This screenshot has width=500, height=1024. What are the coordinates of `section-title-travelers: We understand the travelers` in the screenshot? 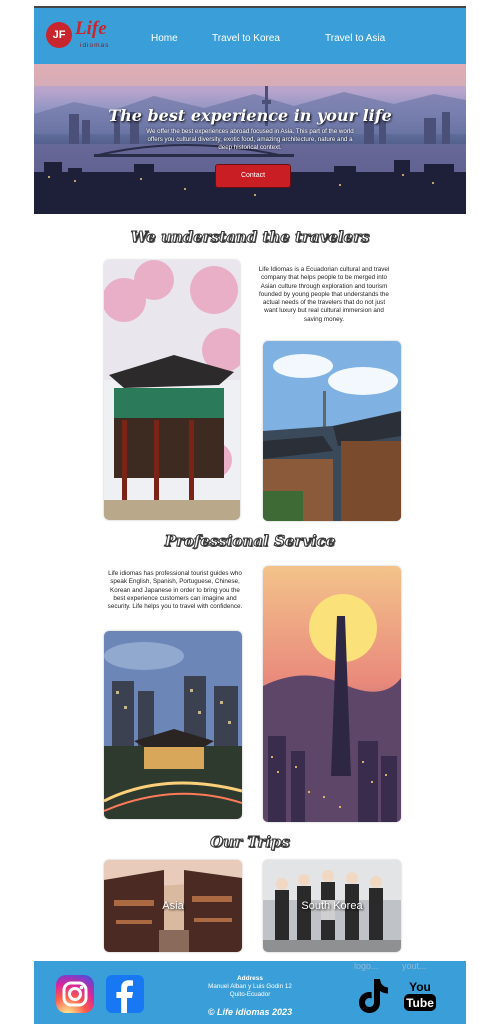 It's located at (250, 237).